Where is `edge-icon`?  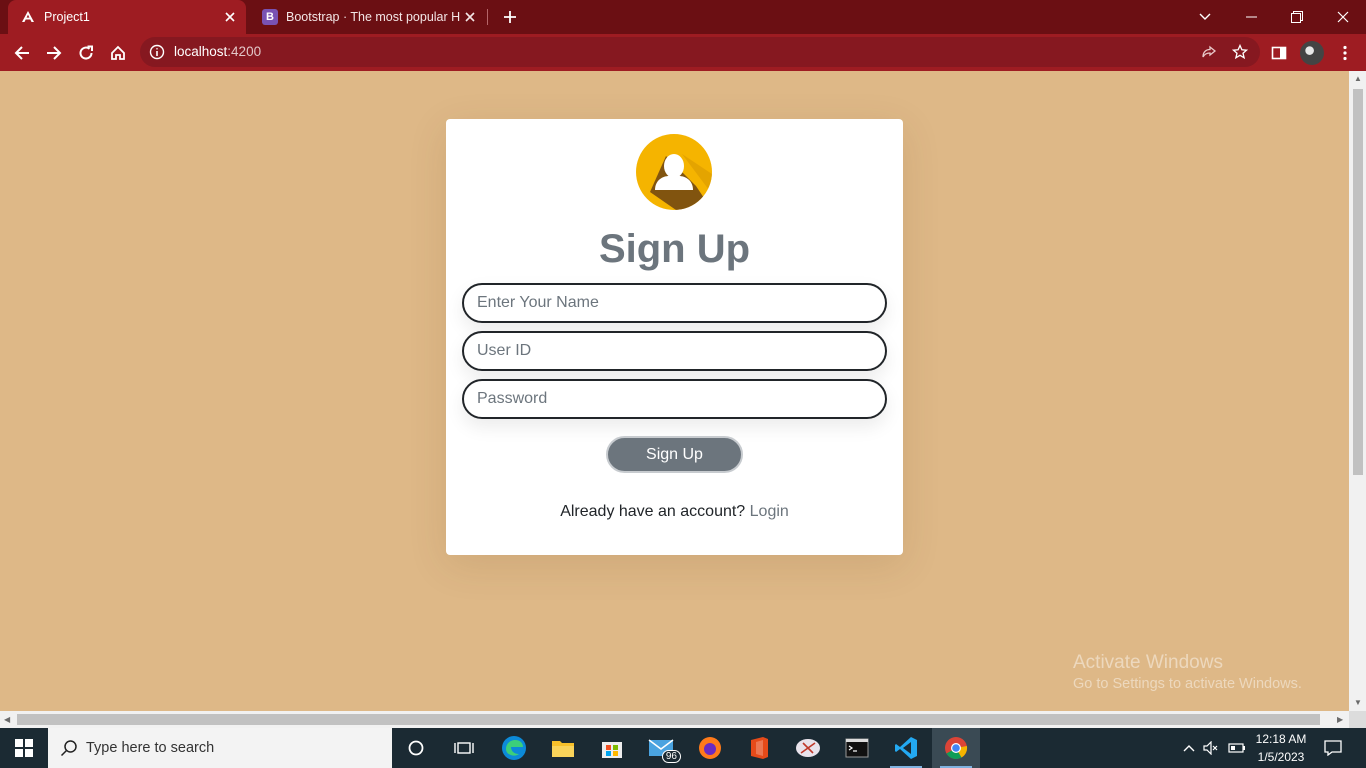
edge-icon is located at coordinates (514, 748).